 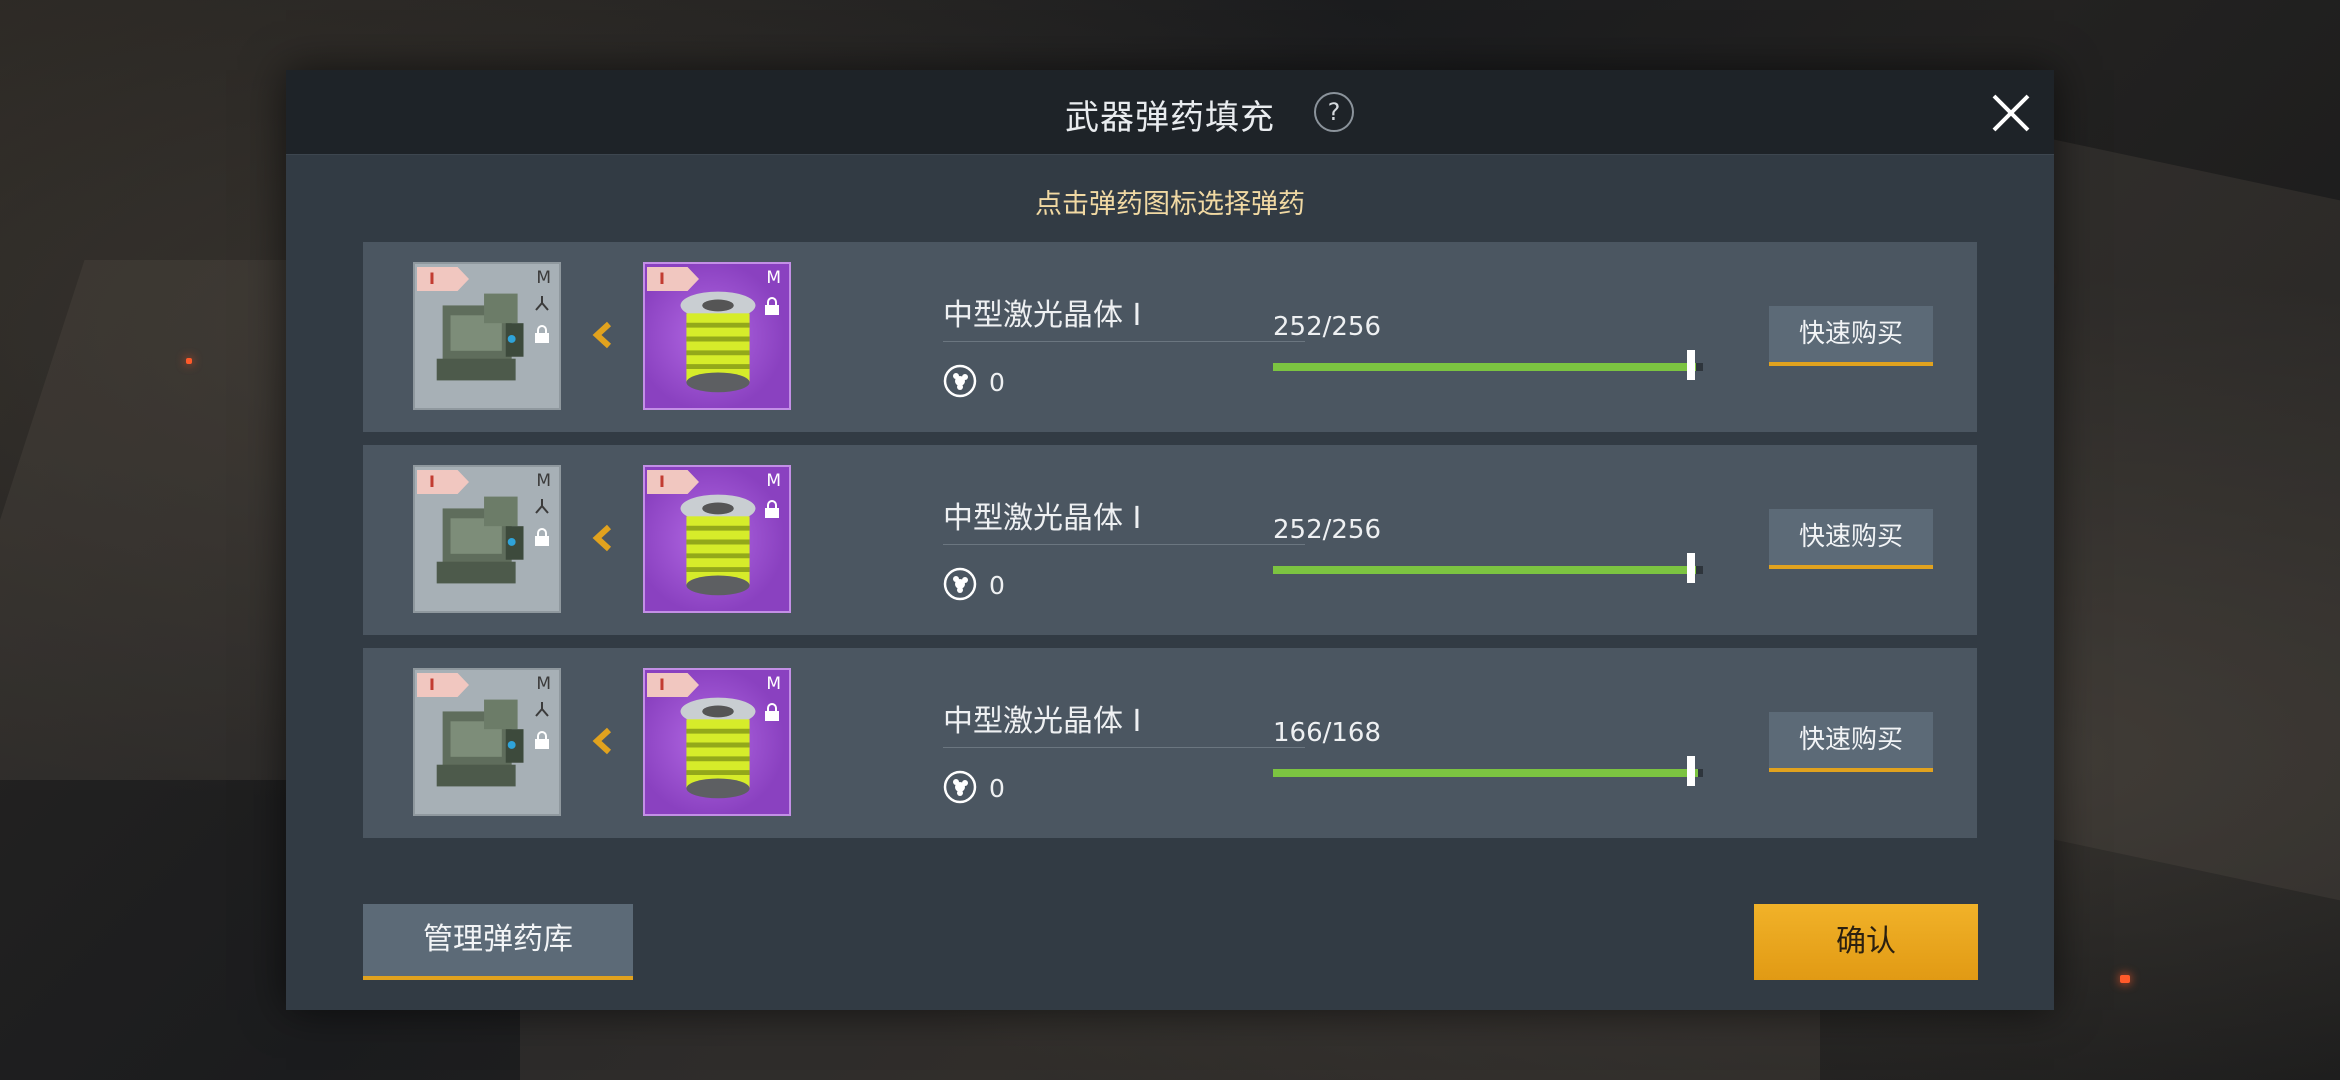 I want to click on dialog-header: 武器弹药填充 ?, so click(x=1170, y=112).